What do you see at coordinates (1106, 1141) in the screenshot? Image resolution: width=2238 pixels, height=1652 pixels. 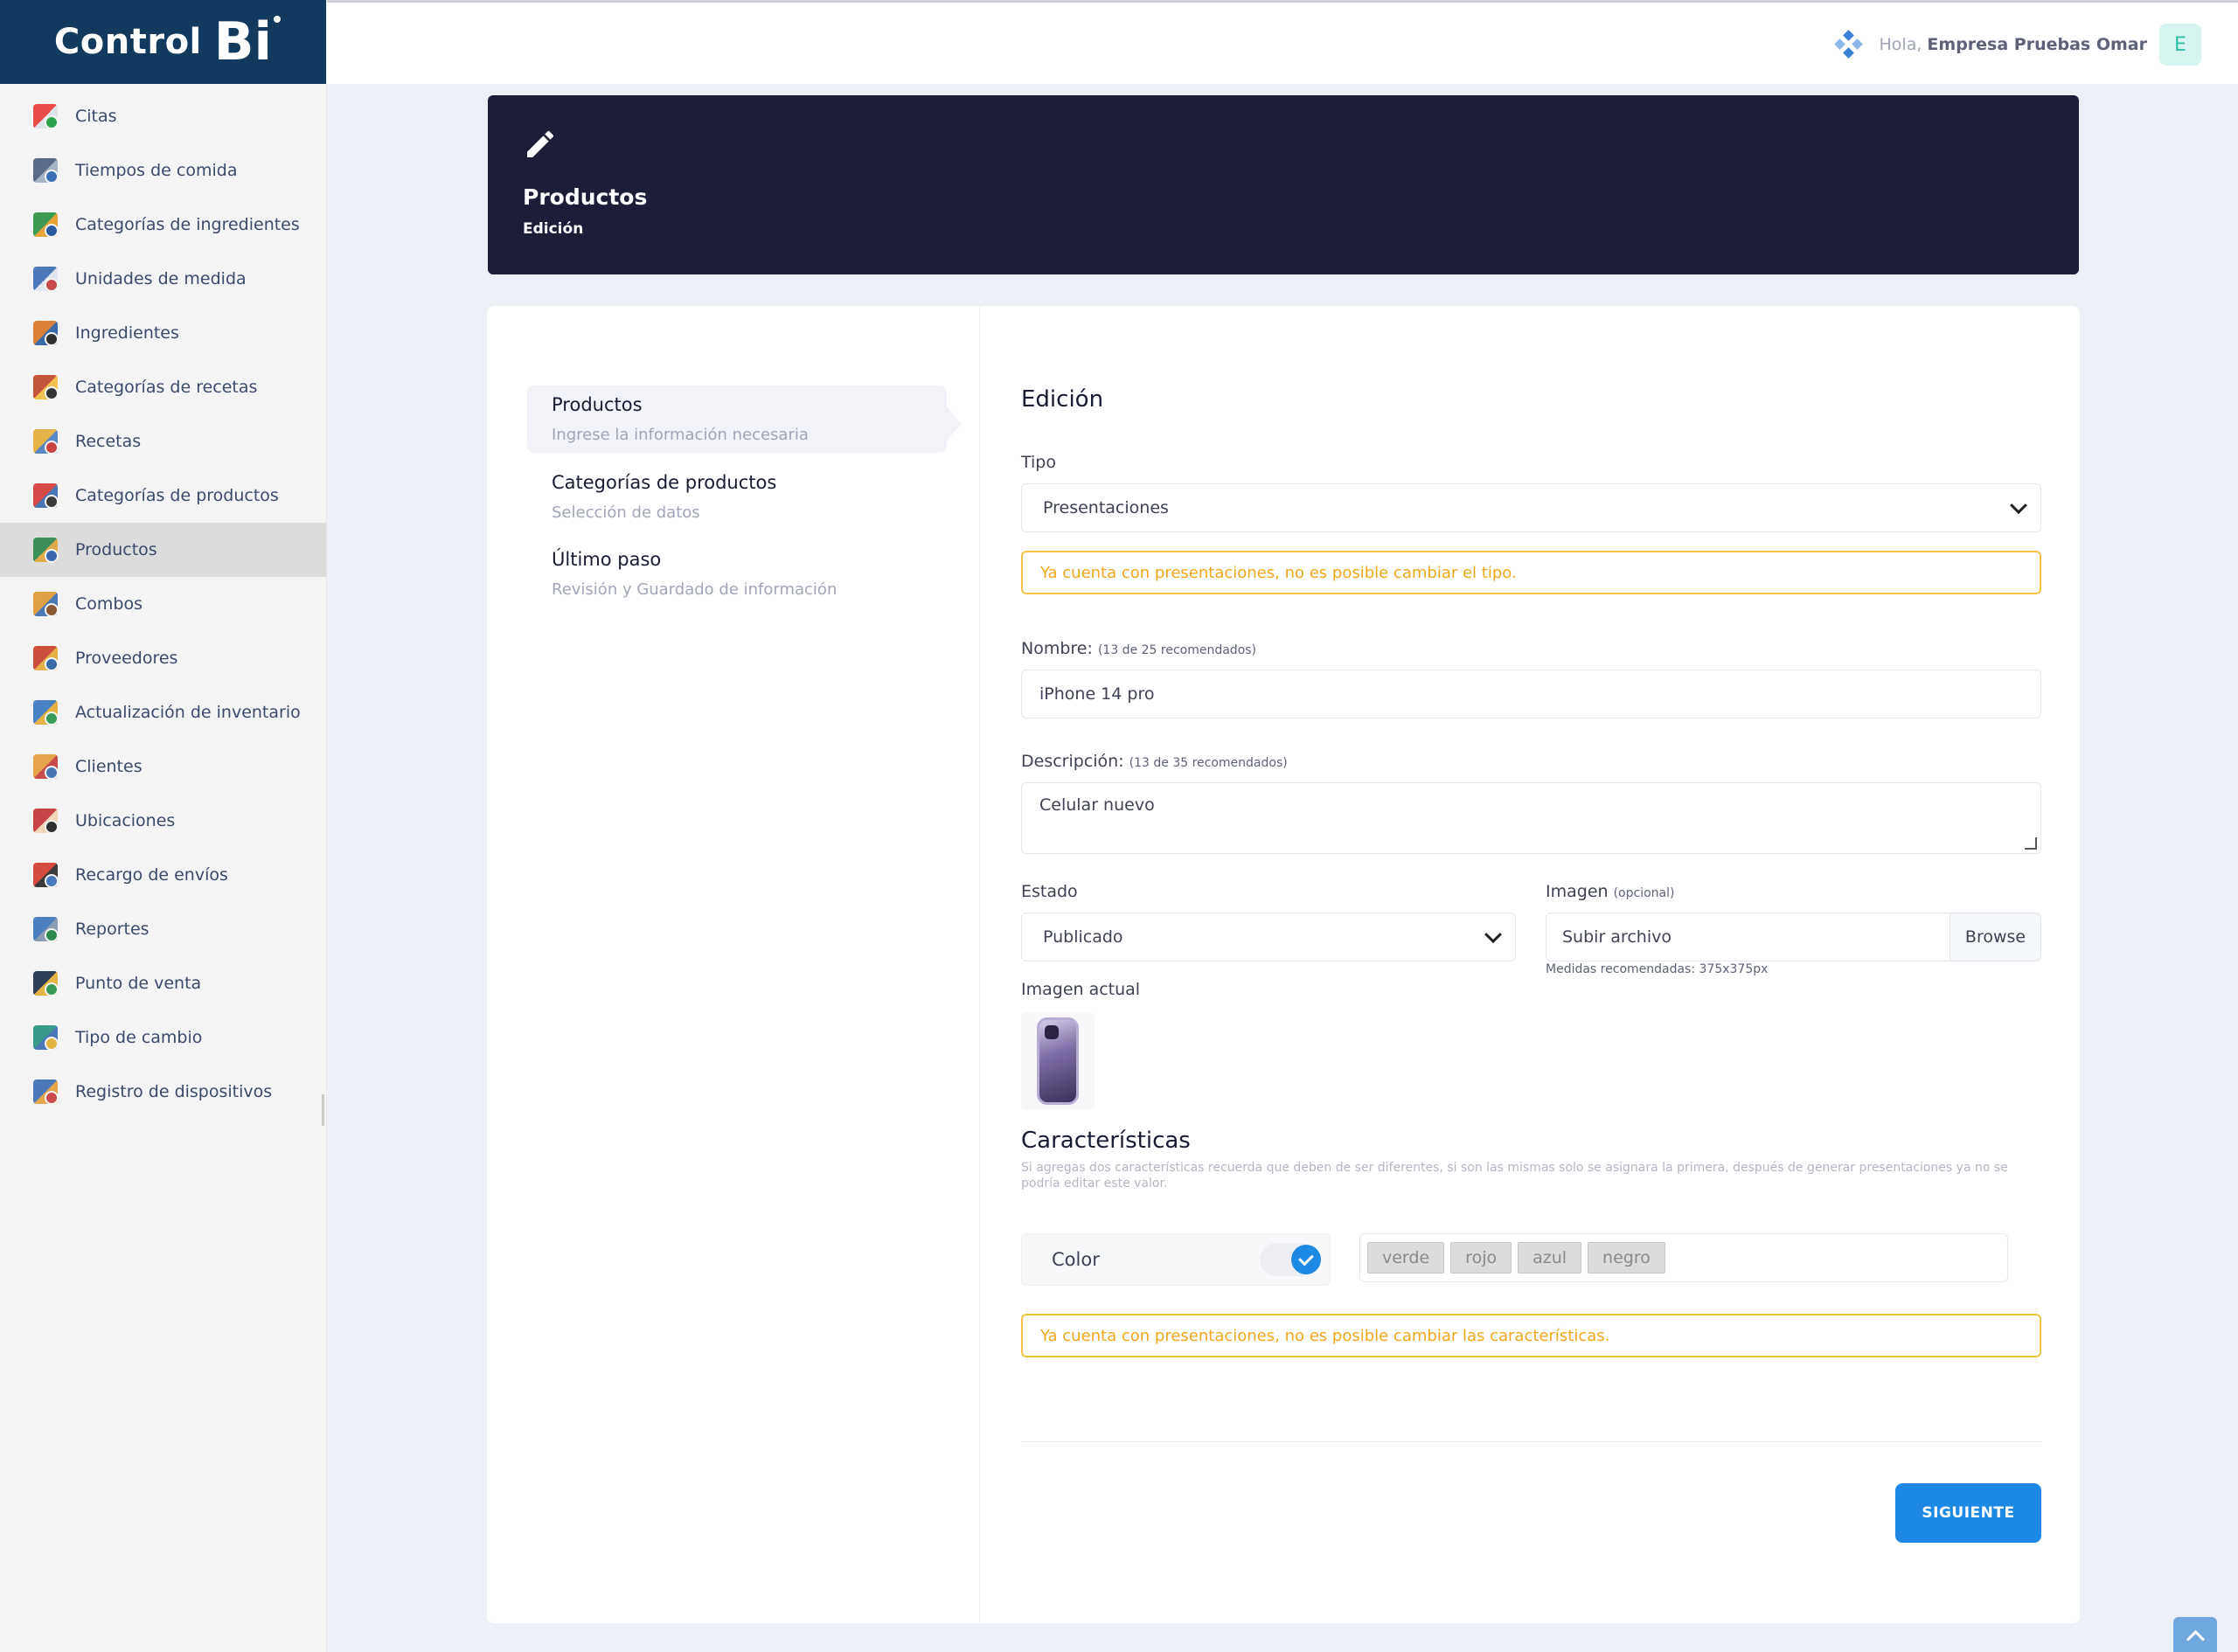 I see `caracteristicas-title: Características` at bounding box center [1106, 1141].